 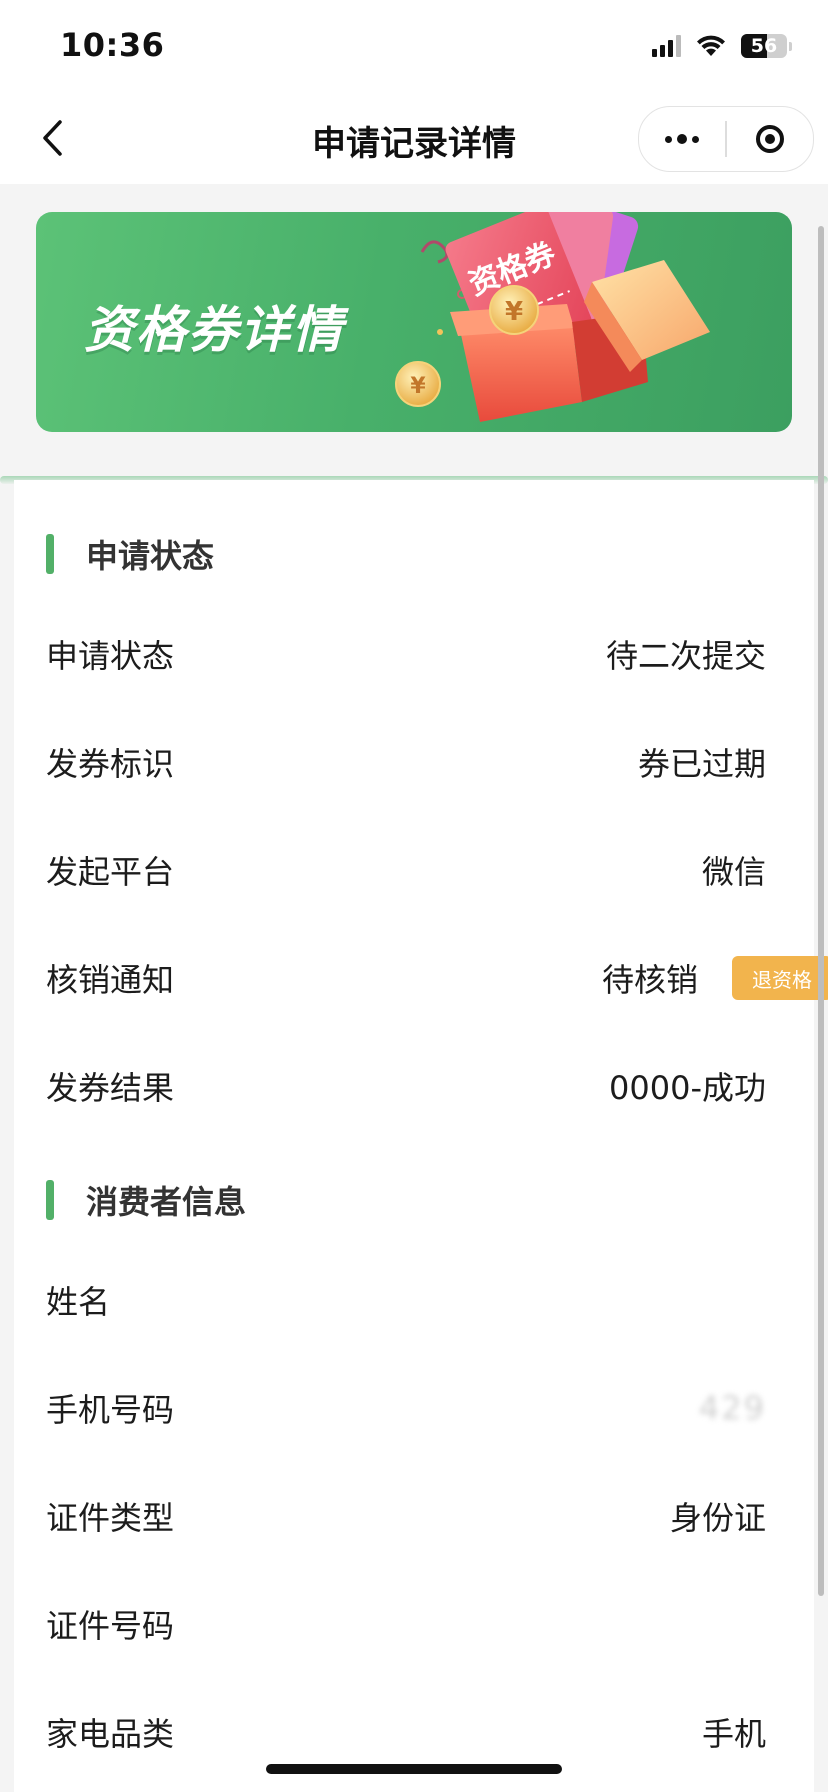 I want to click on row-id-type: 证件类型 身份证, so click(x=406, y=1516).